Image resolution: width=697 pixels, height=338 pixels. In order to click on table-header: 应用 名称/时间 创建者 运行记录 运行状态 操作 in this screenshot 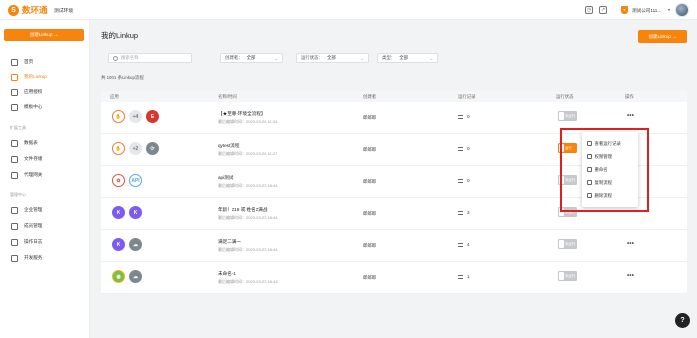, I will do `click(394, 96)`.